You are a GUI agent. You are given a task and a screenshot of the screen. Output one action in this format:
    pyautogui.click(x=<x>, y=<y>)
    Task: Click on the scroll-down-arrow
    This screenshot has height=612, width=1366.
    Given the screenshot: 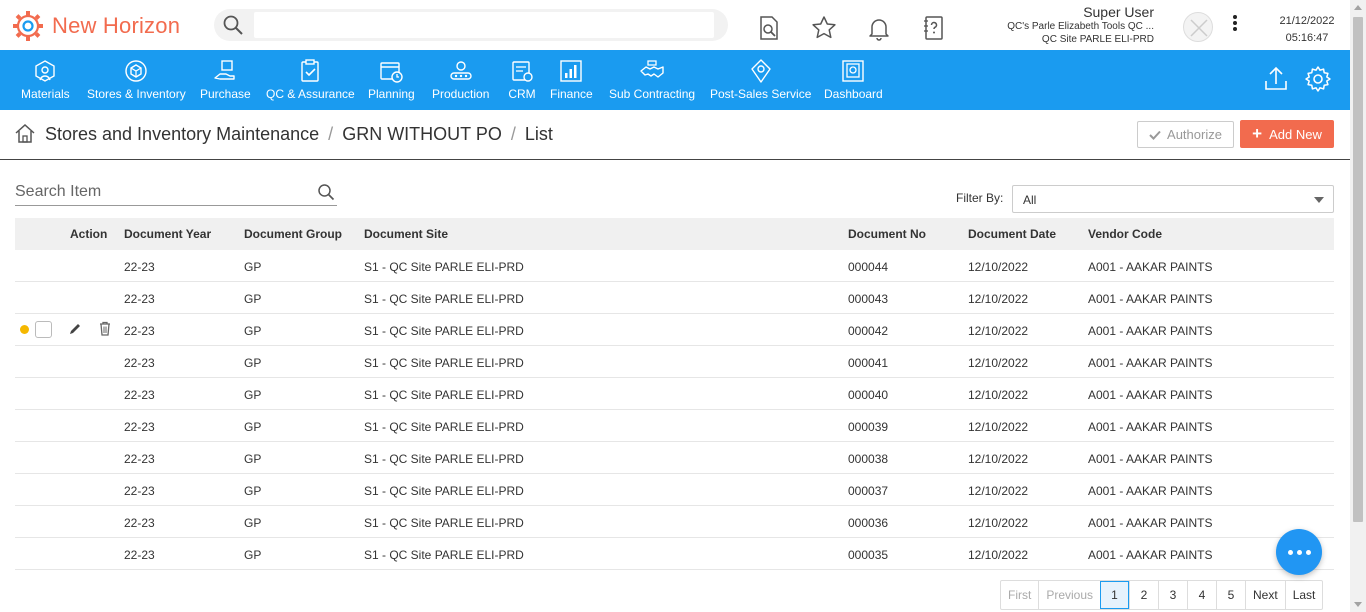 What is the action you would take?
    pyautogui.click(x=1358, y=604)
    